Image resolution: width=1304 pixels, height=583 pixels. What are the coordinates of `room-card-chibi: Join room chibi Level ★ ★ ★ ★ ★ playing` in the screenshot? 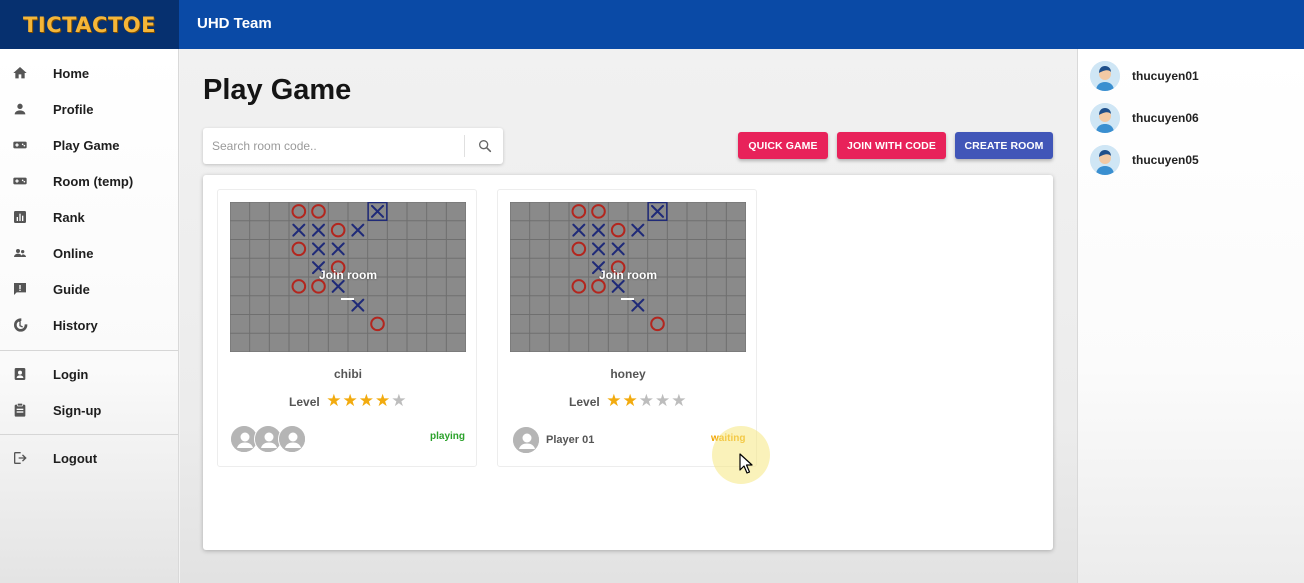 It's located at (347, 328).